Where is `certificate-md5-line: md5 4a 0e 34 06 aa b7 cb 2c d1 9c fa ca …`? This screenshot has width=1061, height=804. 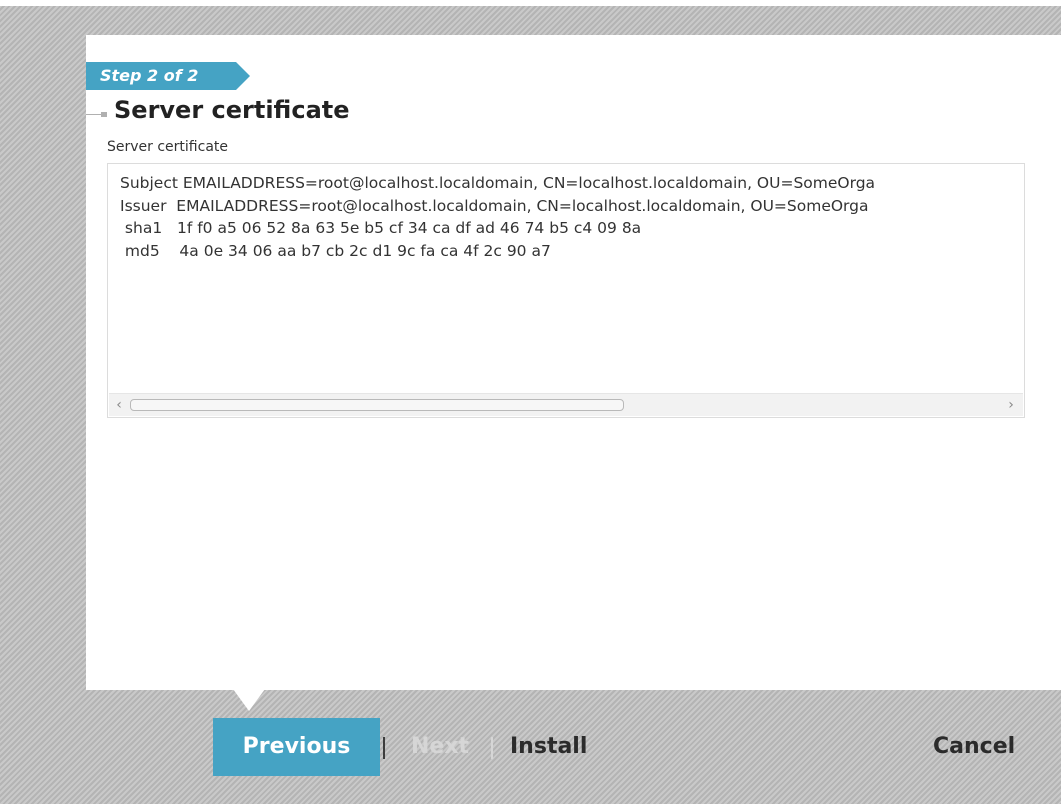 certificate-md5-line: md5 4a 0e 34 06 aa b7 cb 2c d1 9c fa ca … is located at coordinates (335, 250).